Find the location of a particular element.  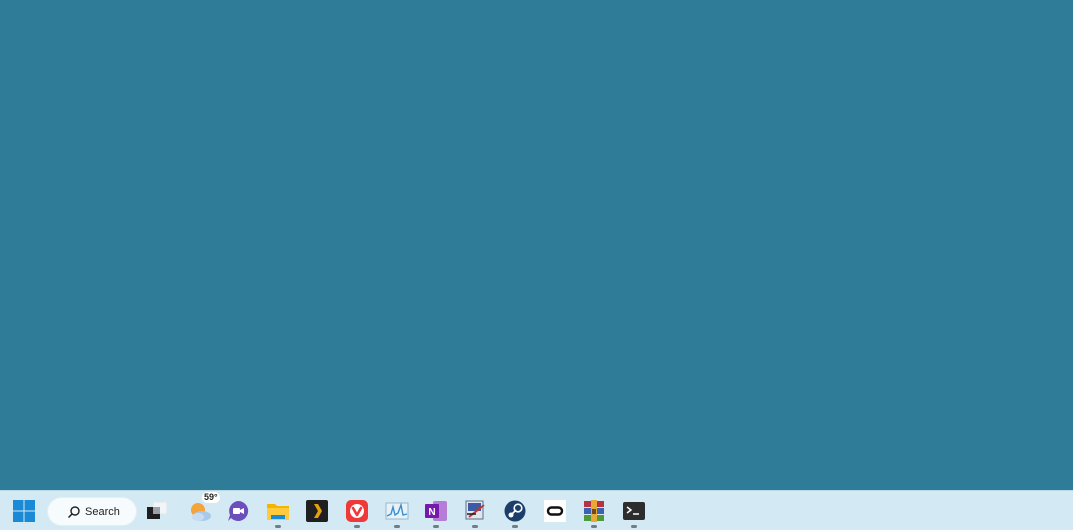

terminal-icon is located at coordinates (634, 511).